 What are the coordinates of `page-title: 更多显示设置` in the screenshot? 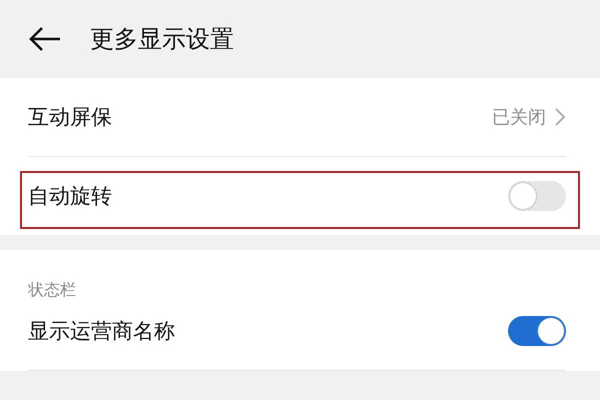 It's located at (162, 39).